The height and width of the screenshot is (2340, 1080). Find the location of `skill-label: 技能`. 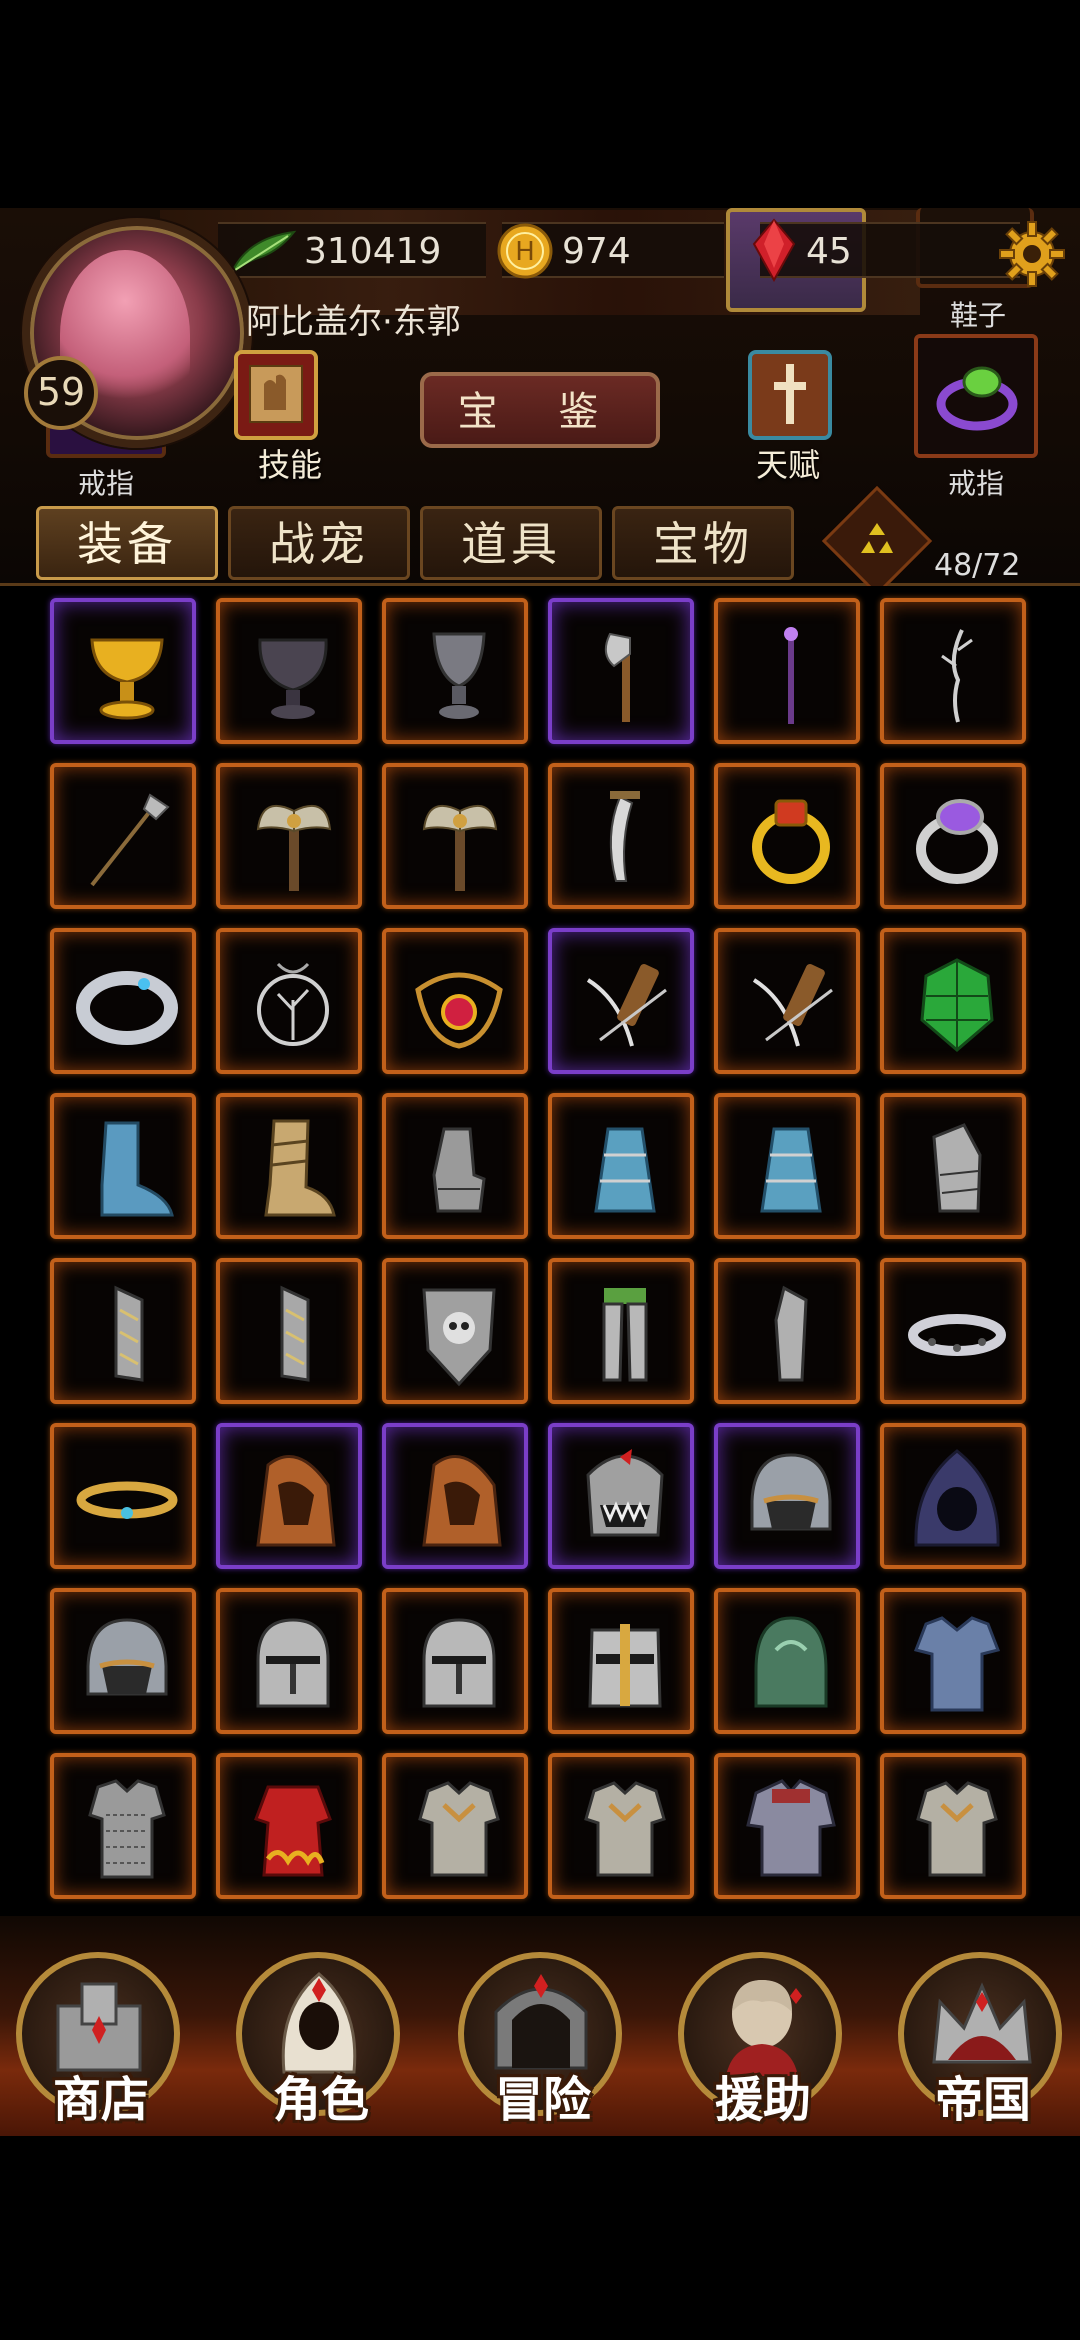

skill-label: 技能 is located at coordinates (290, 463).